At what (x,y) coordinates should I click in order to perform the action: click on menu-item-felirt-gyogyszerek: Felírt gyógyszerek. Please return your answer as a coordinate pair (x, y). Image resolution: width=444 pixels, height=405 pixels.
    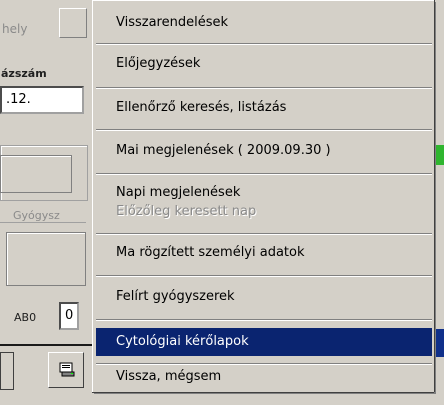
    Looking at the image, I should click on (264, 297).